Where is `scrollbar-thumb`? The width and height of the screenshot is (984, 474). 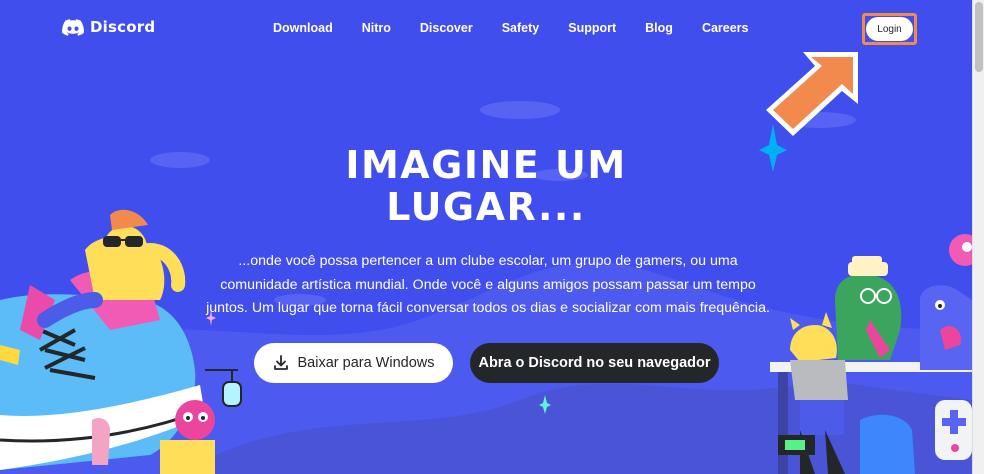
scrollbar-thumb is located at coordinates (979, 37).